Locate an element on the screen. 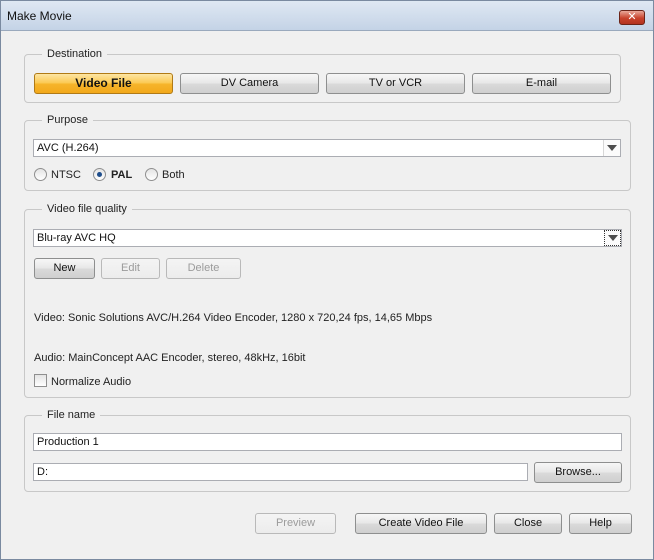  help-button: Help is located at coordinates (600, 523).